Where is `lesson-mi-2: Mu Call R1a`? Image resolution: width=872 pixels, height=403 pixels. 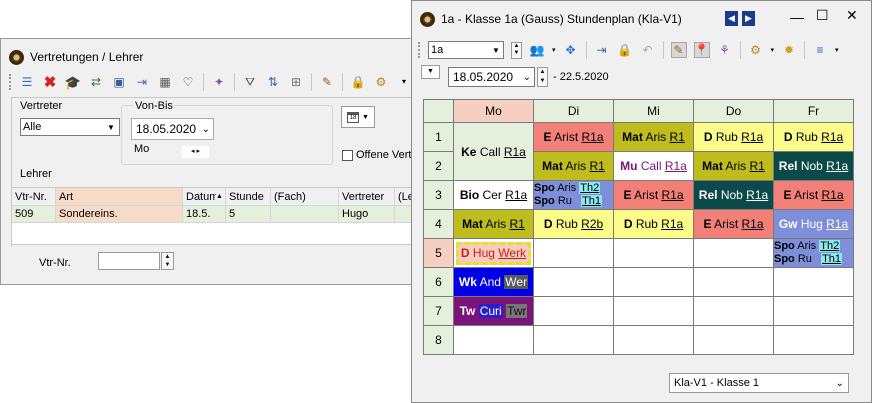 lesson-mi-2: Mu Call R1a is located at coordinates (653, 166).